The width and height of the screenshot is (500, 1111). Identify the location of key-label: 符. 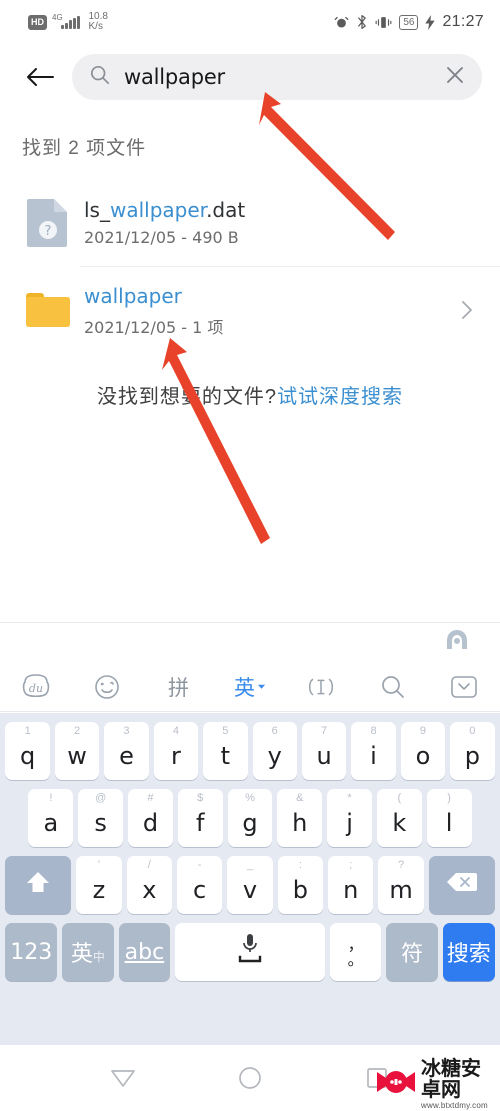
(412, 954).